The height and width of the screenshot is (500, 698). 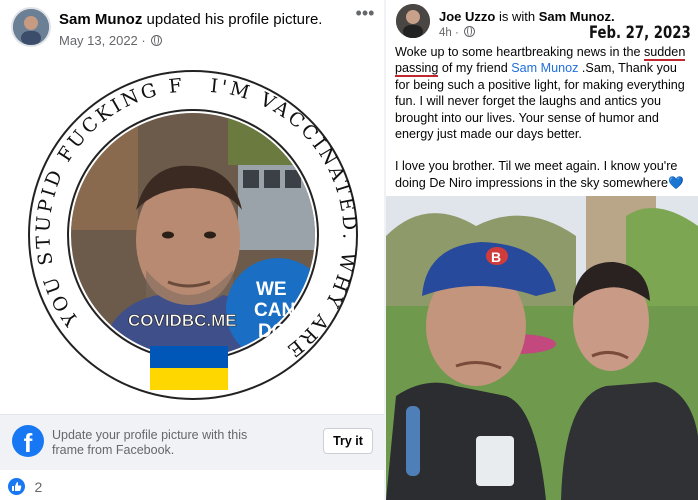 I want to click on post-meta: May 13, 2022 ·, so click(x=111, y=40).